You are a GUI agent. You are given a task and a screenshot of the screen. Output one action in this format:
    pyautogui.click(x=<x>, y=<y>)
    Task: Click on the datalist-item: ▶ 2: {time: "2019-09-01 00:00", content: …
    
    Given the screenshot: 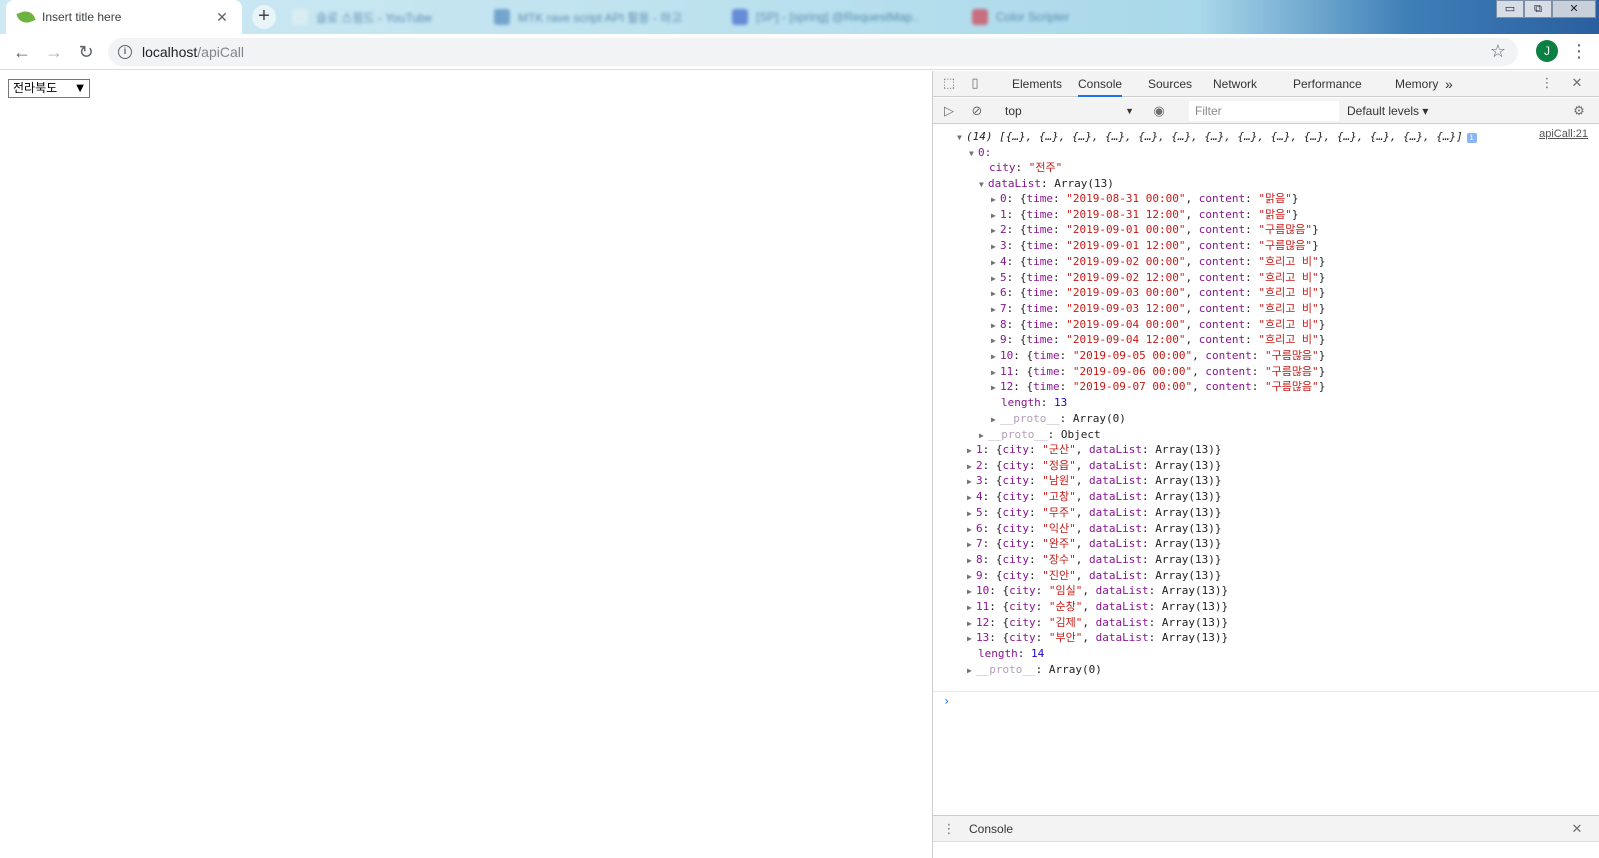 What is the action you would take?
    pyautogui.click(x=1155, y=230)
    